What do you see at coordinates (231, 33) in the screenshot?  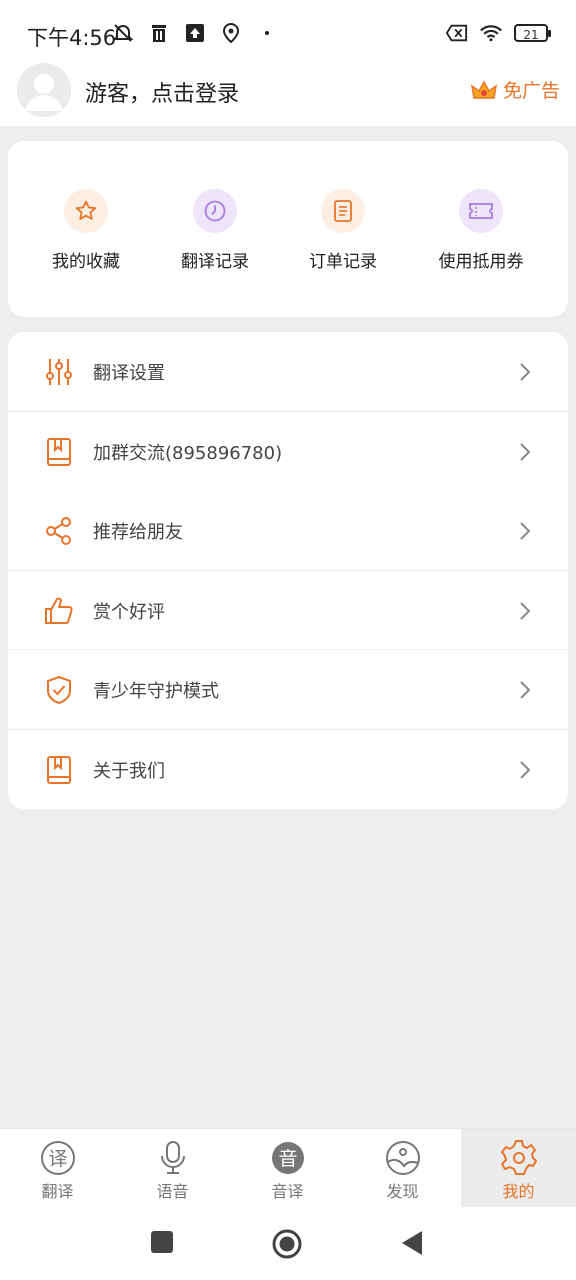 I see `location-icon` at bounding box center [231, 33].